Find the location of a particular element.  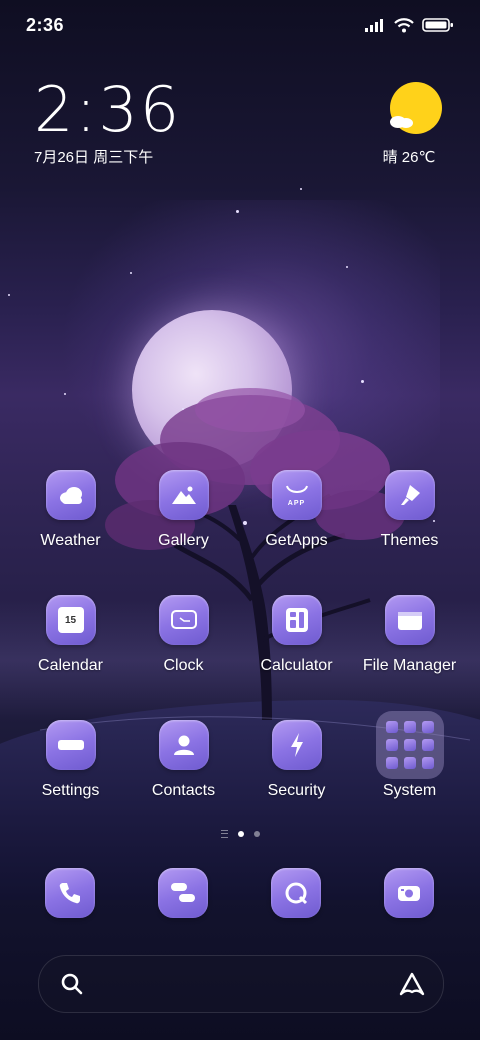

app-getapps: APP GetApps is located at coordinates (296, 510).